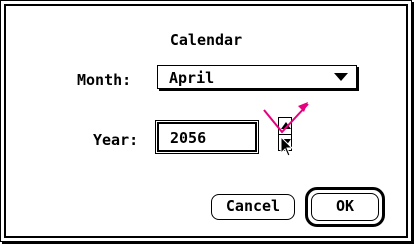 Image resolution: width=415 pixels, height=245 pixels. Describe the element at coordinates (253, 207) in the screenshot. I see `cancel-button: Cancel` at that location.